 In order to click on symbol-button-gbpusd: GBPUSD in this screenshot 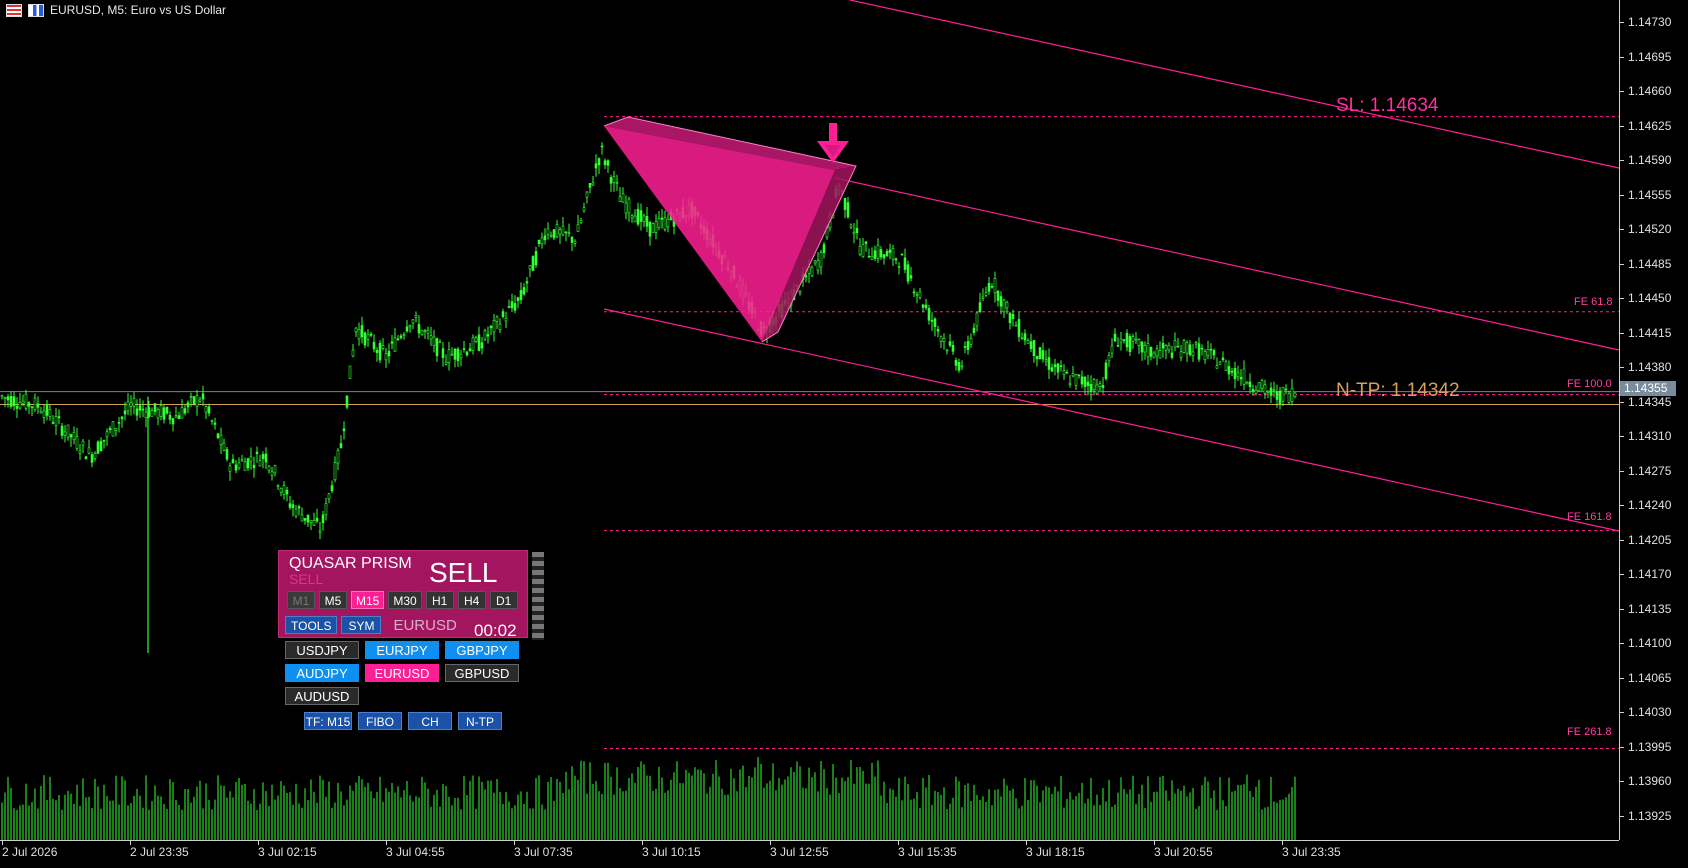, I will do `click(482, 673)`.